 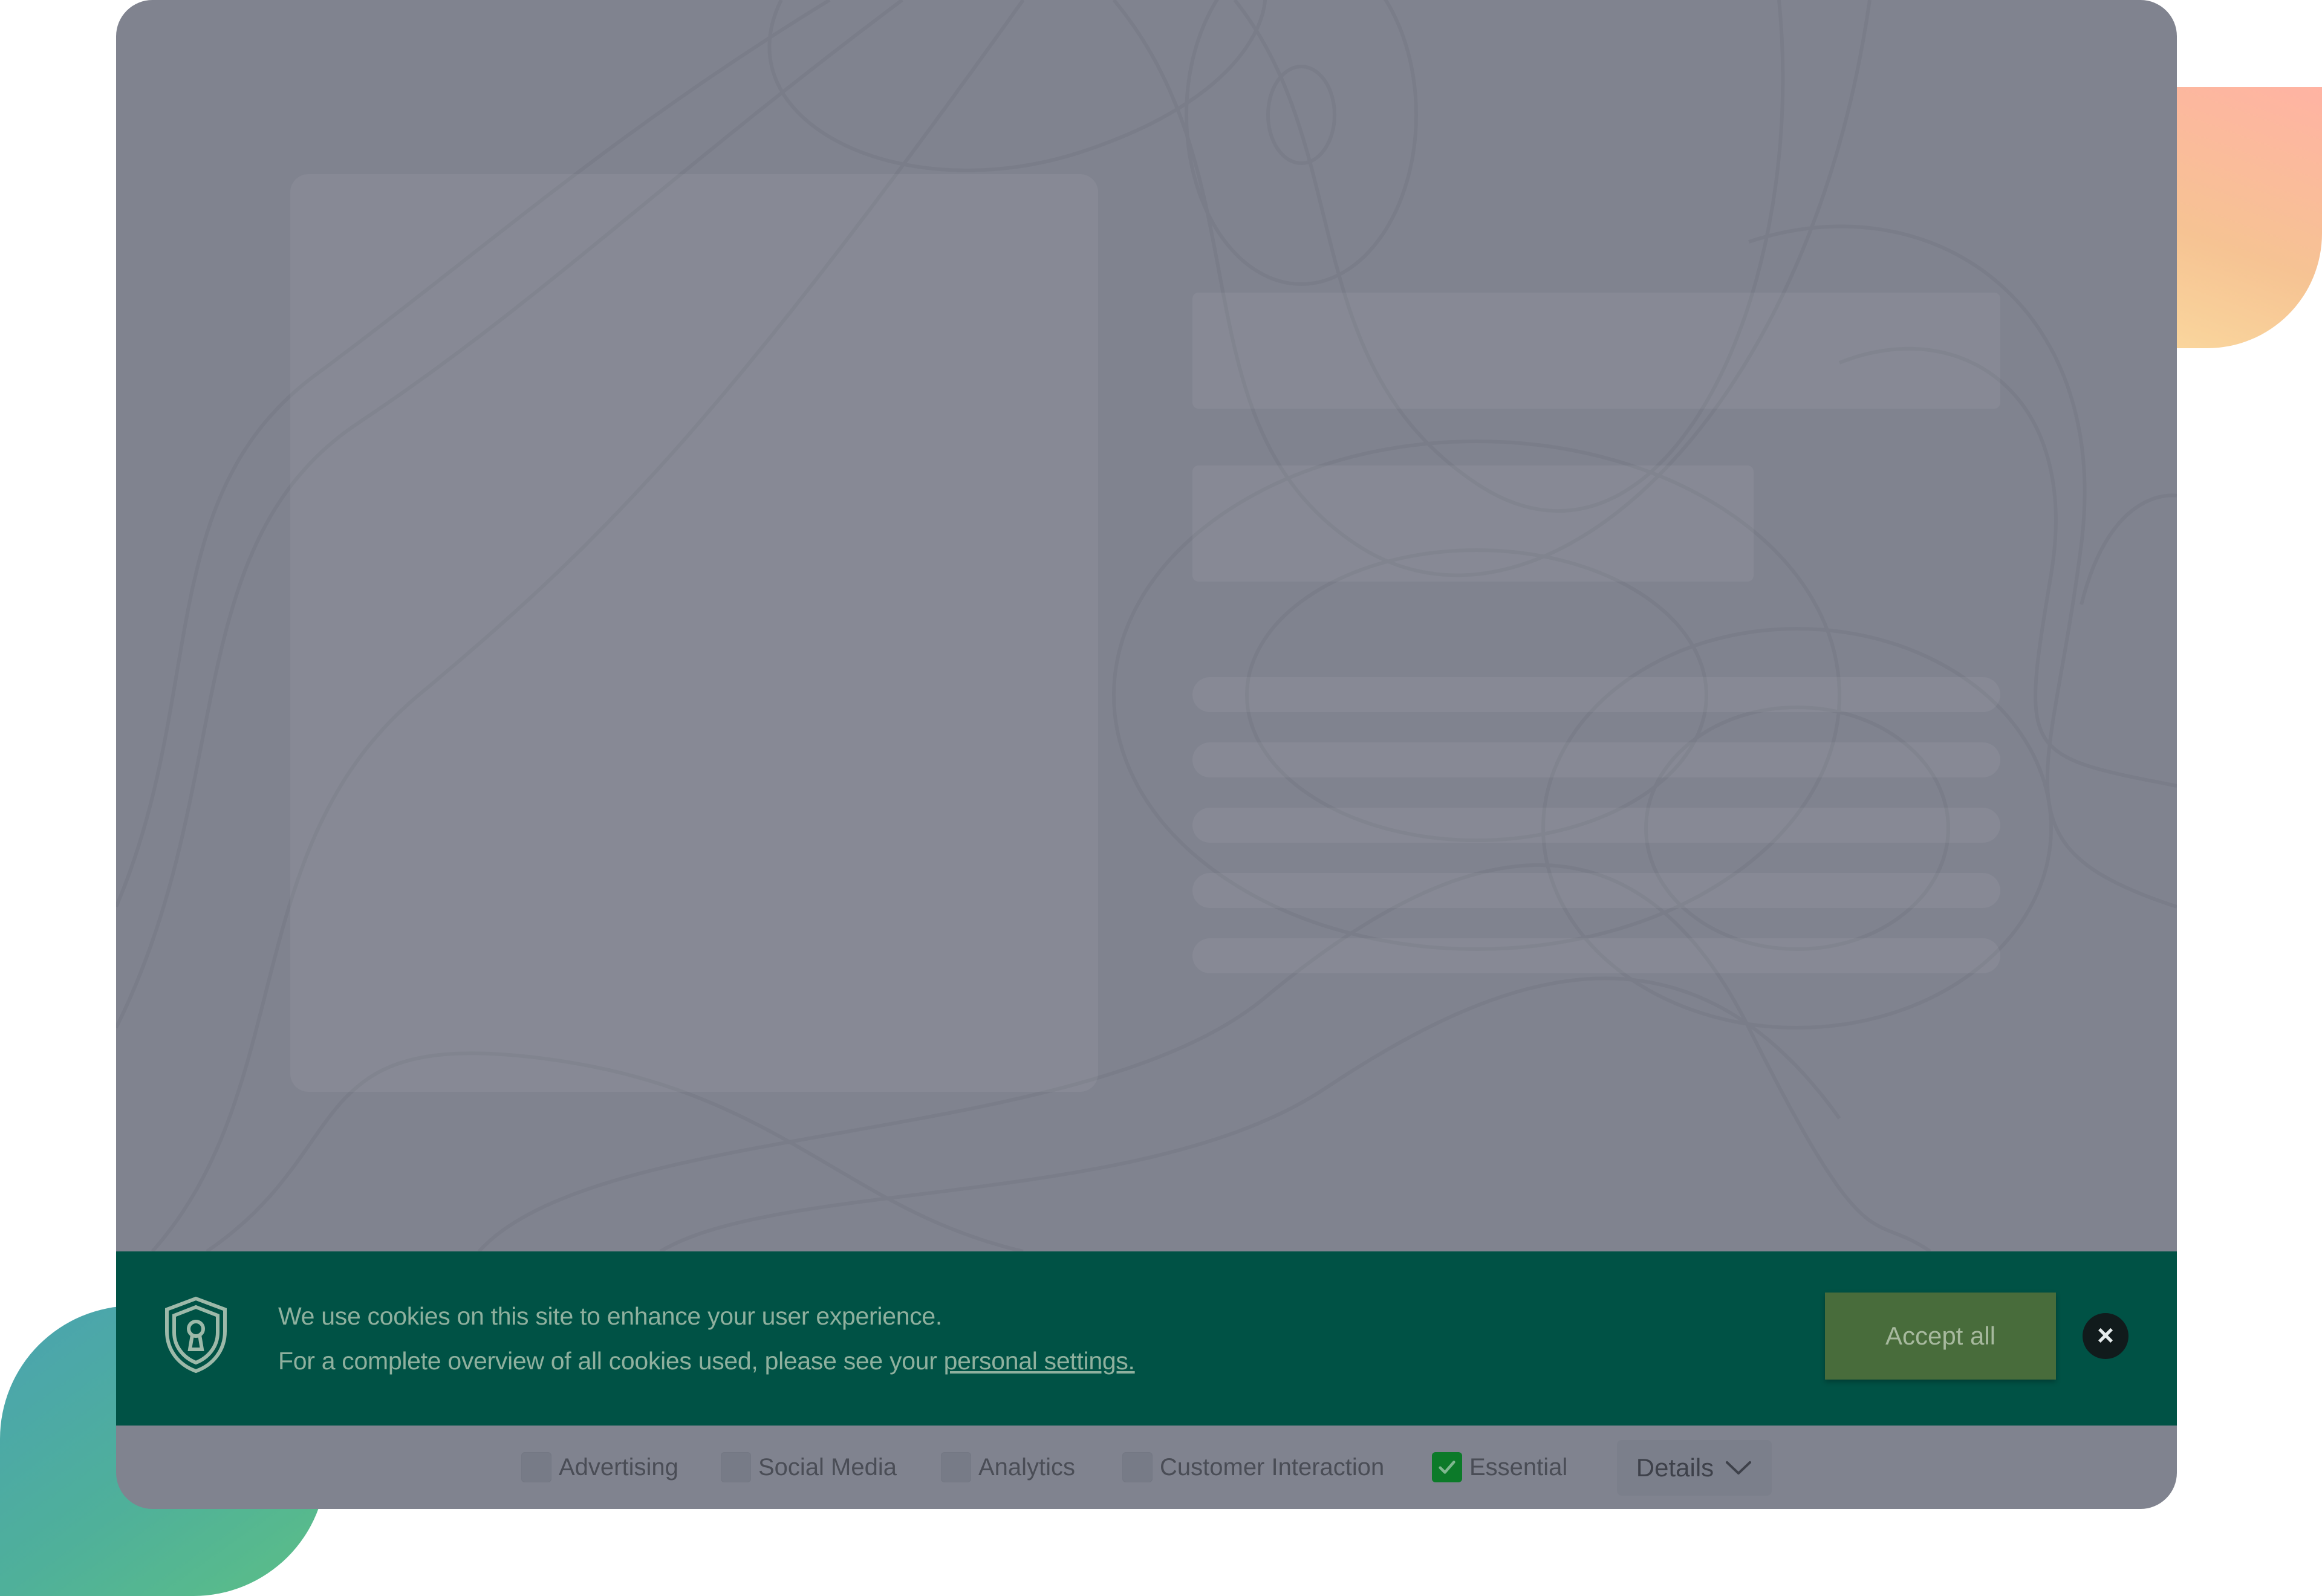 I want to click on option-social-media: Social Media, so click(x=809, y=1467).